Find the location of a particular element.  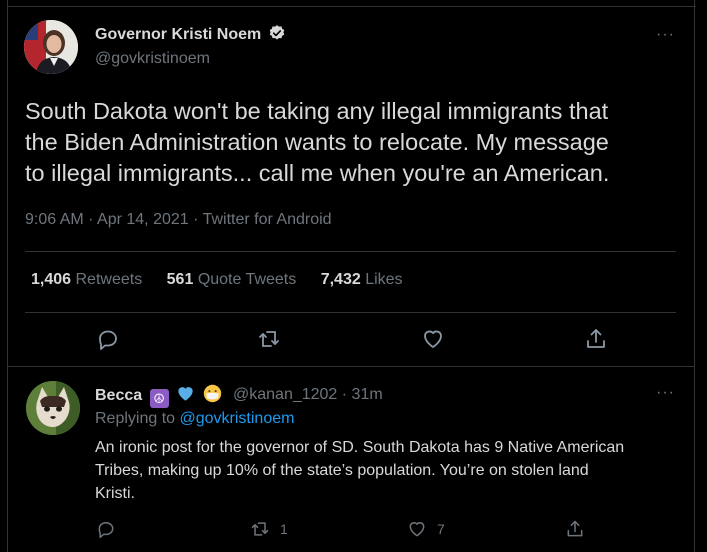

top-divider is located at coordinates (351, 6).